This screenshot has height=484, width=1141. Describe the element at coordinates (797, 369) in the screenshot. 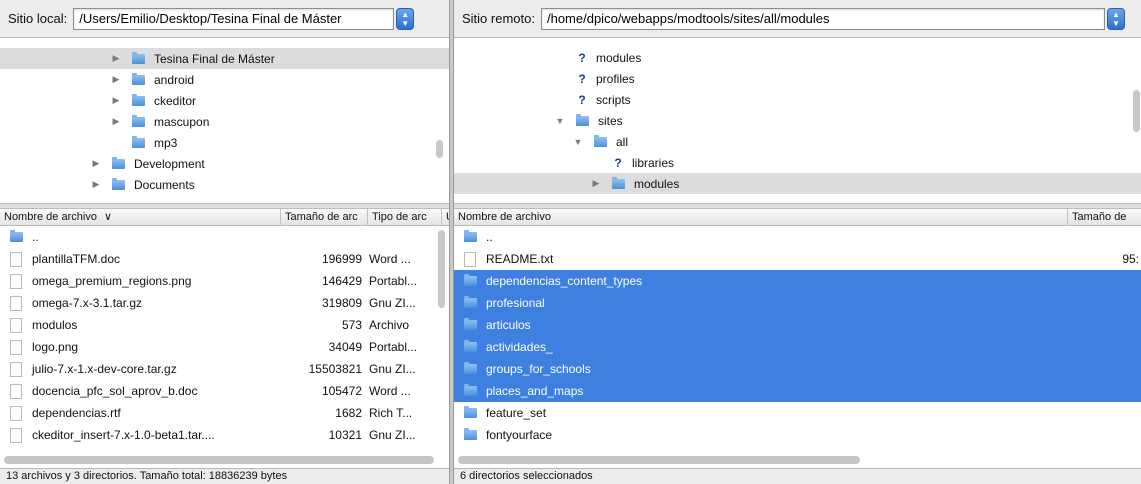

I see `remote-file-row: groups_for_schools` at that location.